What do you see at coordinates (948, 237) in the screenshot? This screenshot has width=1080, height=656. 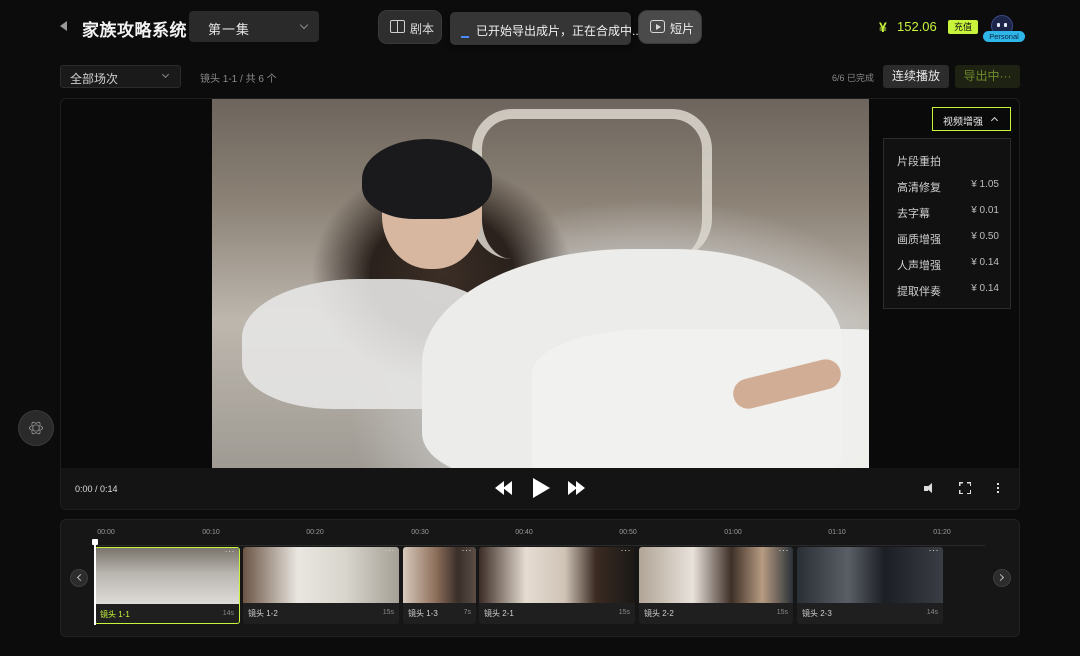 I see `menu-item-quality-enhance: 画质增强 ¥ 0.50` at bounding box center [948, 237].